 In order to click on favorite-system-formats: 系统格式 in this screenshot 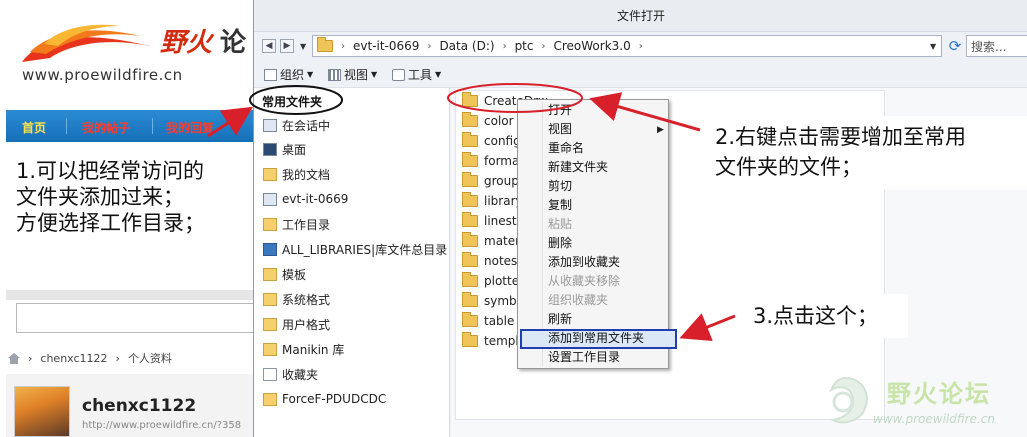, I will do `click(296, 299)`.